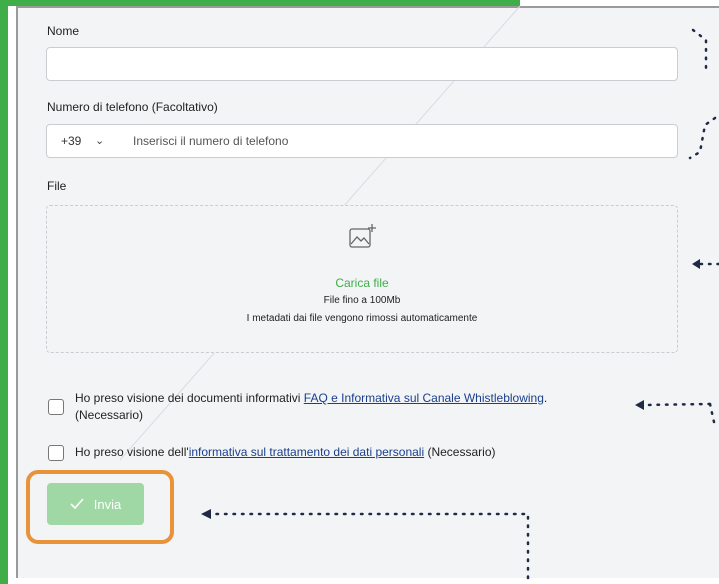  I want to click on dropzone-arrowhead, so click(696, 264).